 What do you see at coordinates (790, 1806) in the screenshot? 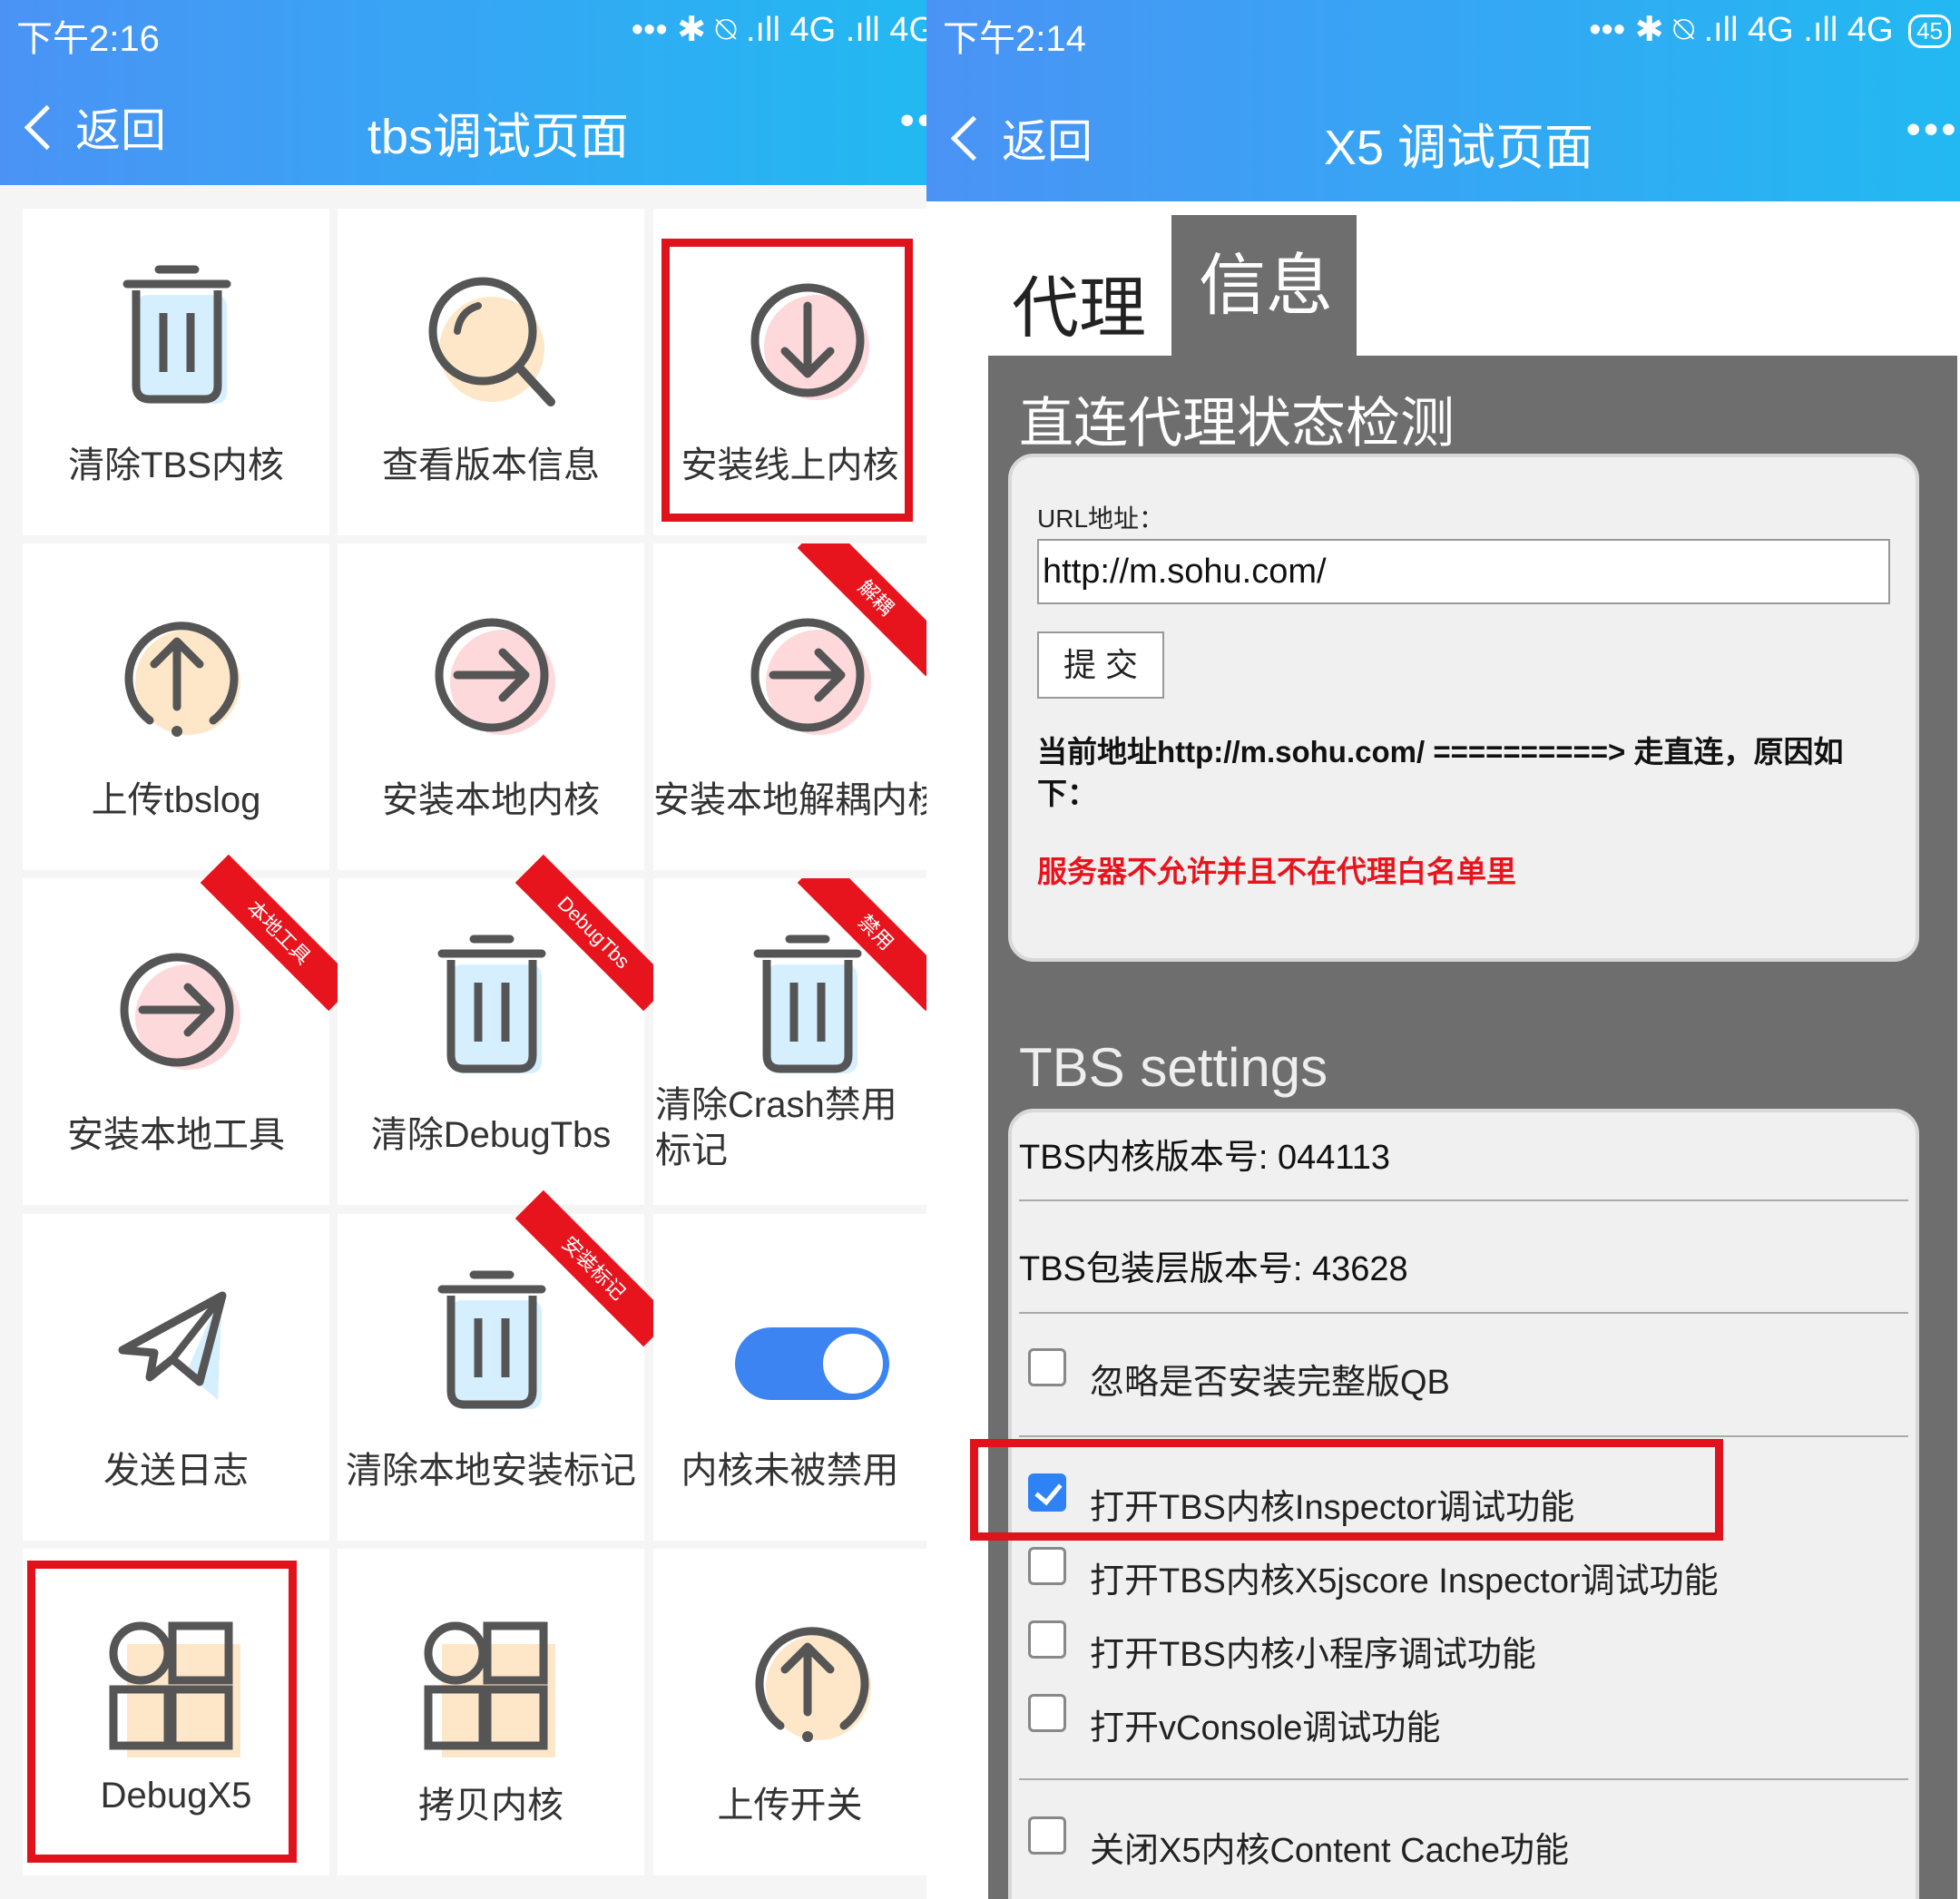
I see `tool-label: 上传开关` at bounding box center [790, 1806].